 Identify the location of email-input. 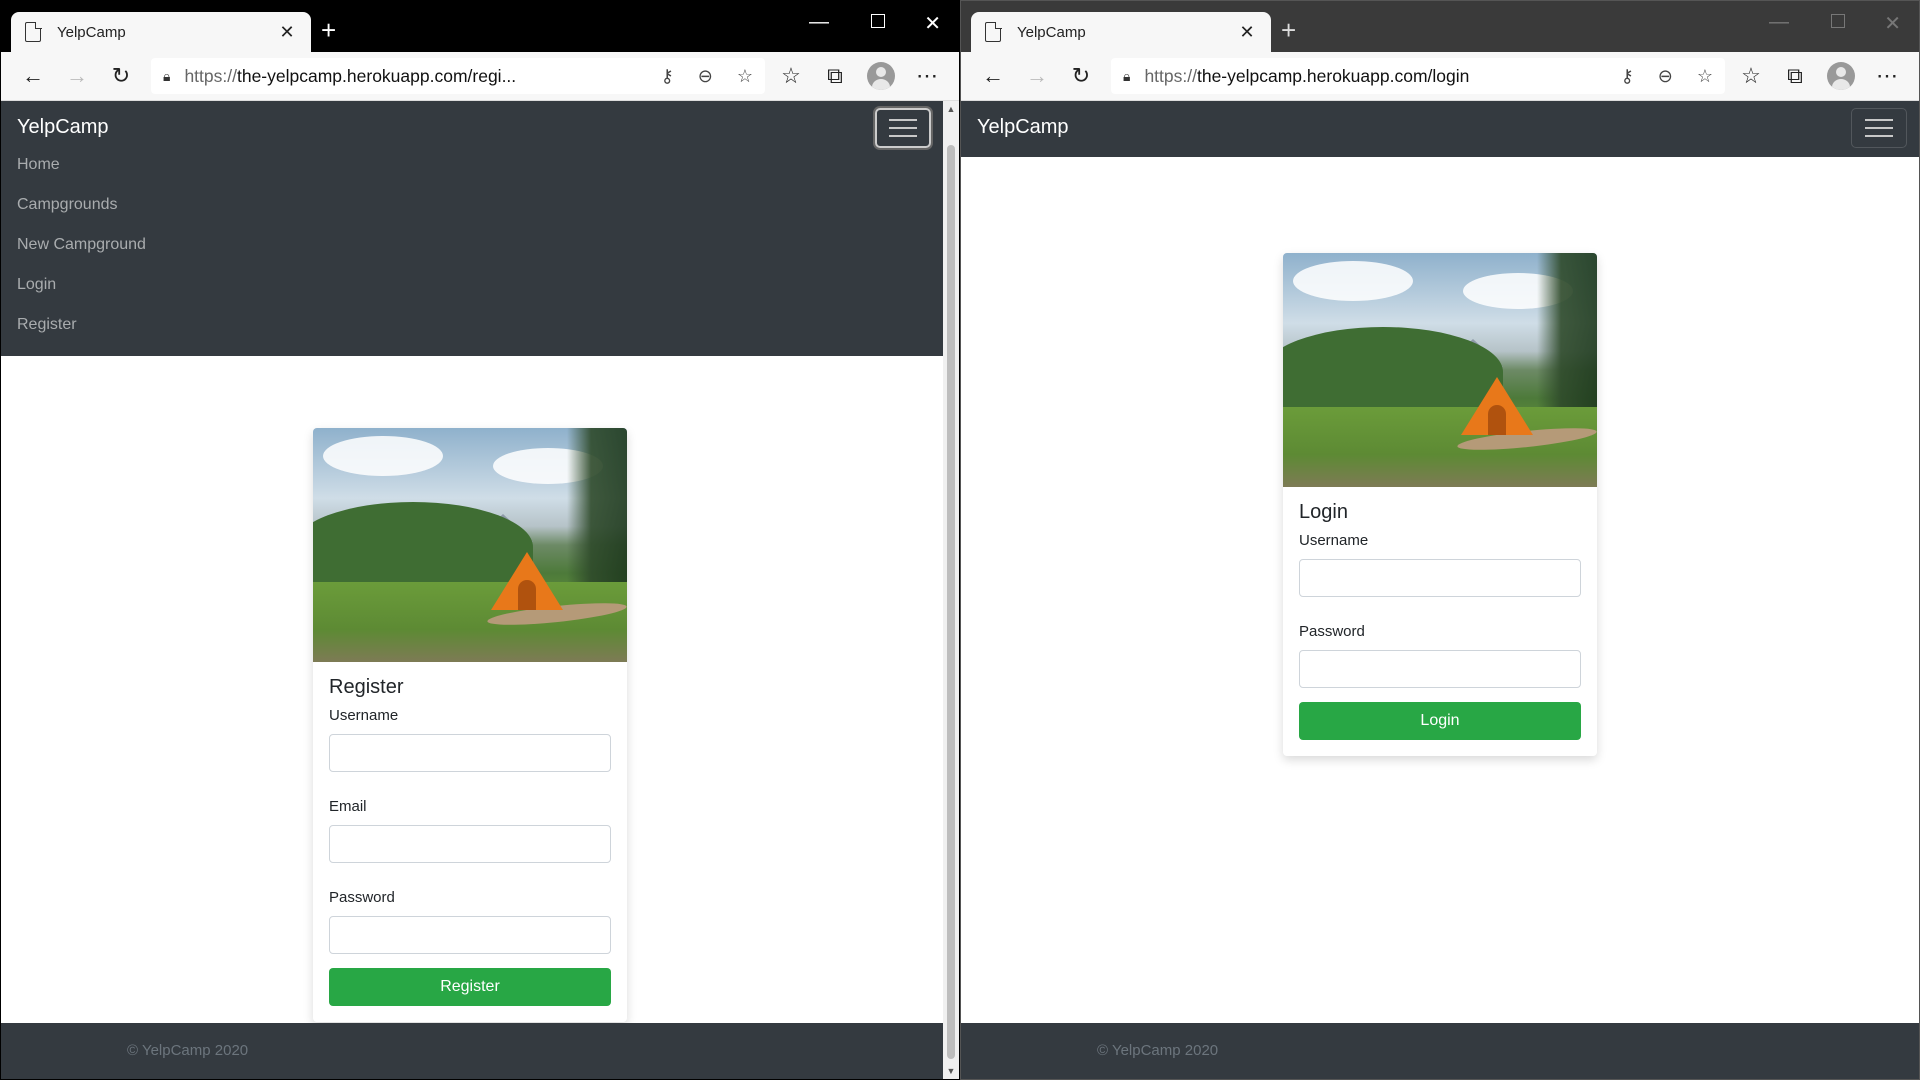
(470, 844).